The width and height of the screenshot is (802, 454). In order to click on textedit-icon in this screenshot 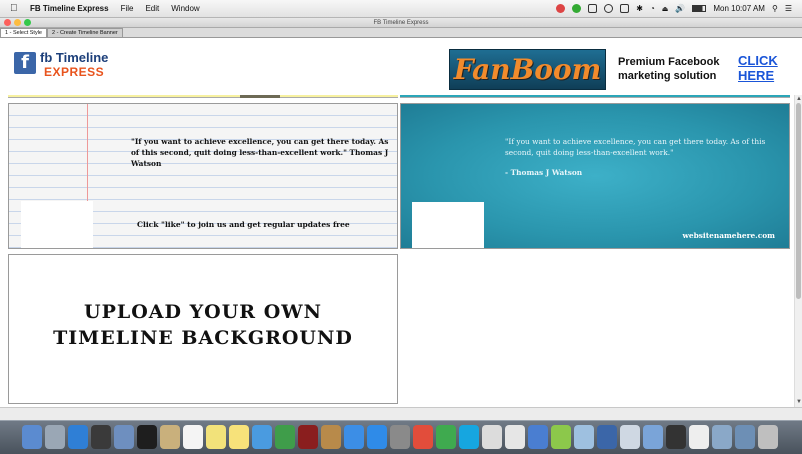, I will do `click(216, 437)`.